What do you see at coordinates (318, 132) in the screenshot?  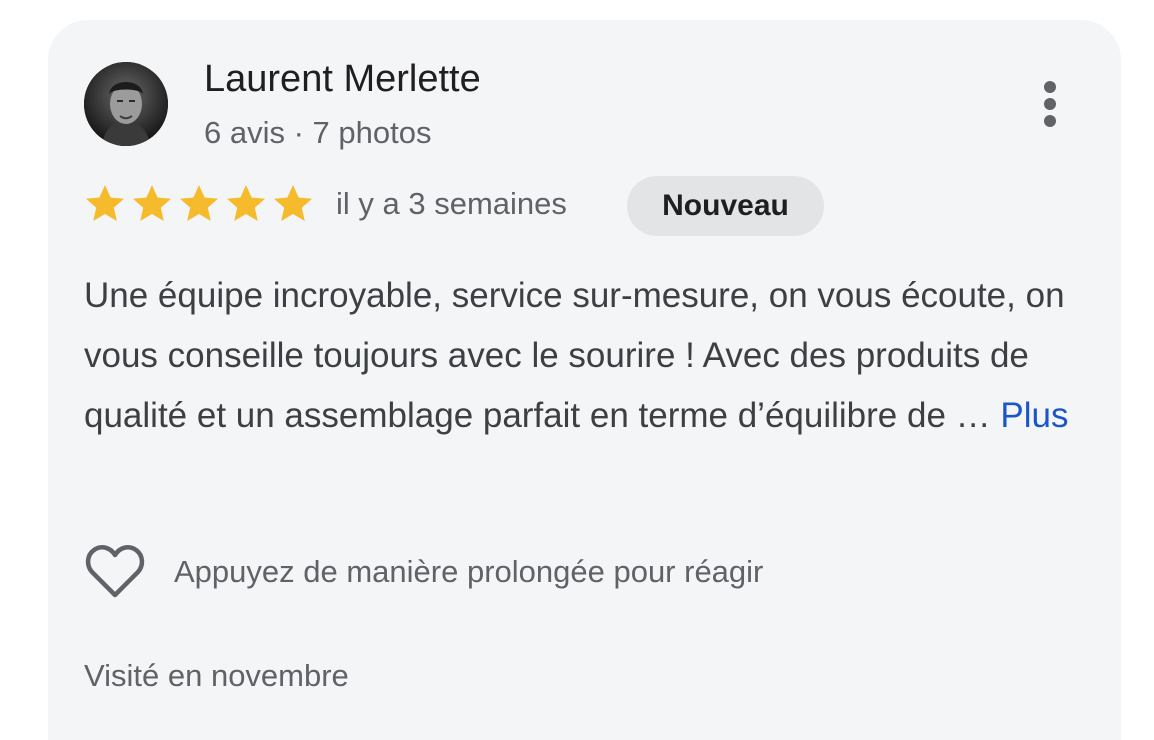 I see `author-meta: 6 avis · 7 photos` at bounding box center [318, 132].